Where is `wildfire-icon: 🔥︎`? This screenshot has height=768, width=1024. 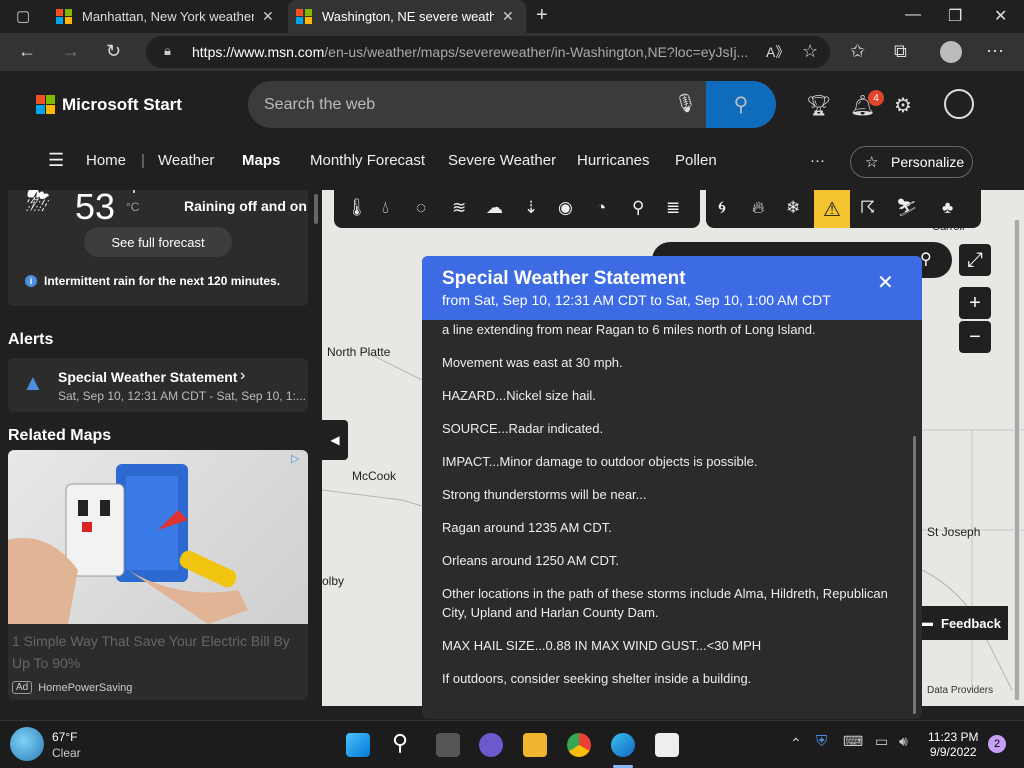
wildfire-icon: 🔥︎ is located at coordinates (758, 208).